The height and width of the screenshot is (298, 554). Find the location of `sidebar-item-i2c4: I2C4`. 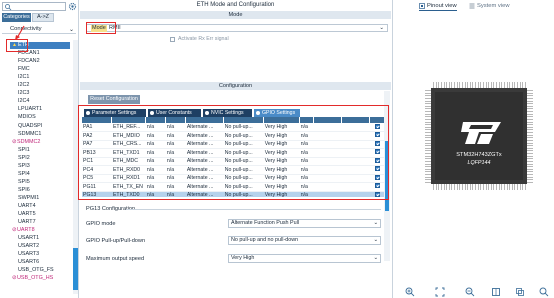

sidebar-item-i2c4: I2C4 is located at coordinates (23, 101).